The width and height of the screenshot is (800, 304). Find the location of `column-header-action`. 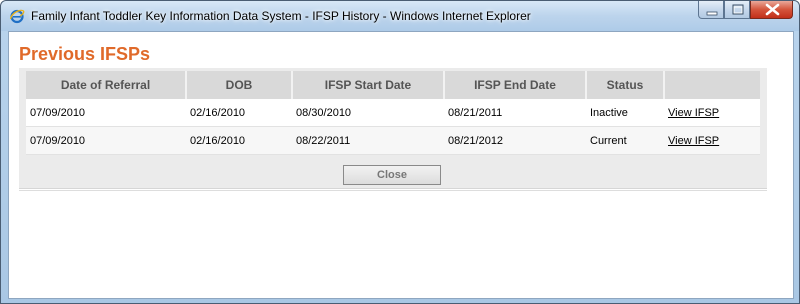

column-header-action is located at coordinates (712, 85).